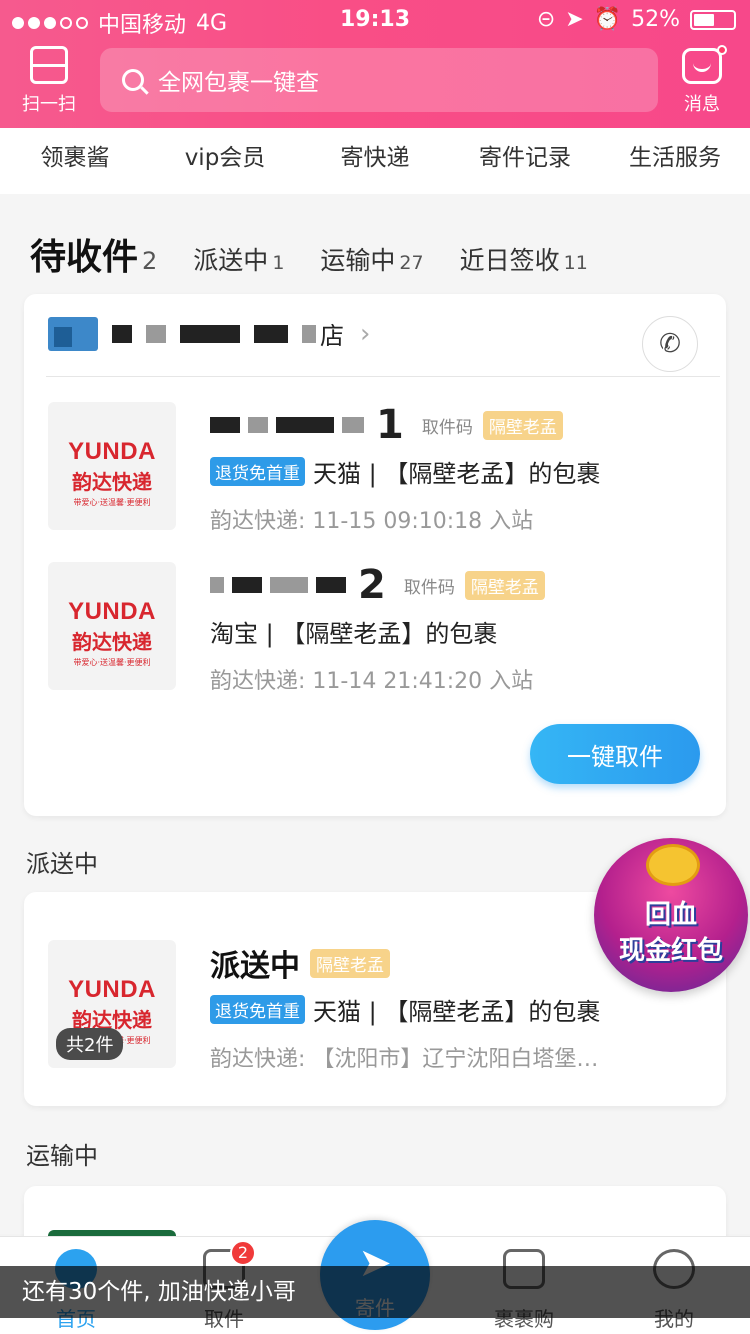  Describe the element at coordinates (372, 681) in the screenshot. I see `package-status: 韵达快递: 11-14 21:41:20 入站` at that location.